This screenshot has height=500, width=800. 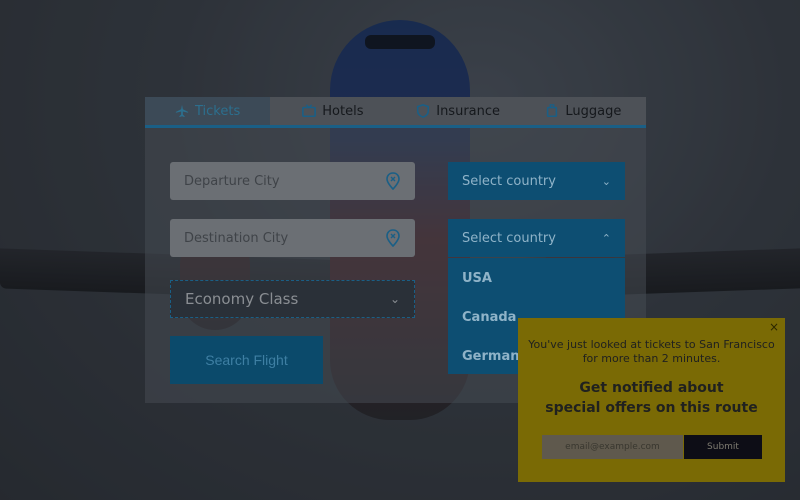 I want to click on popup-message-line2: for more than 2 minutes., so click(x=651, y=358).